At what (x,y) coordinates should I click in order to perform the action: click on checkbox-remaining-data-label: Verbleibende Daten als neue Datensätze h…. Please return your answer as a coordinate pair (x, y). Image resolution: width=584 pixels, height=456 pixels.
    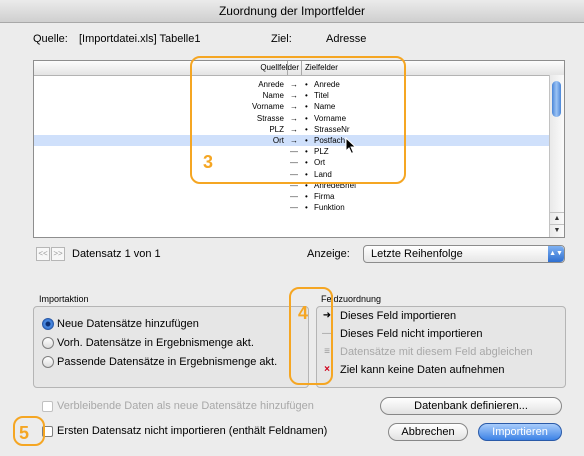
    Looking at the image, I should click on (185, 406).